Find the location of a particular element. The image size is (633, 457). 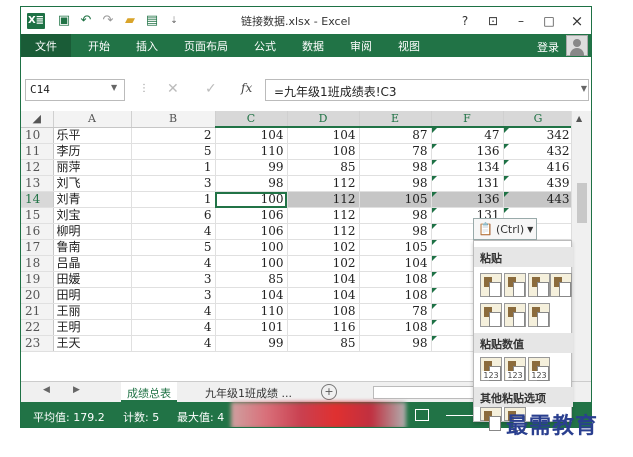

cell-f: 131 is located at coordinates (467, 183).